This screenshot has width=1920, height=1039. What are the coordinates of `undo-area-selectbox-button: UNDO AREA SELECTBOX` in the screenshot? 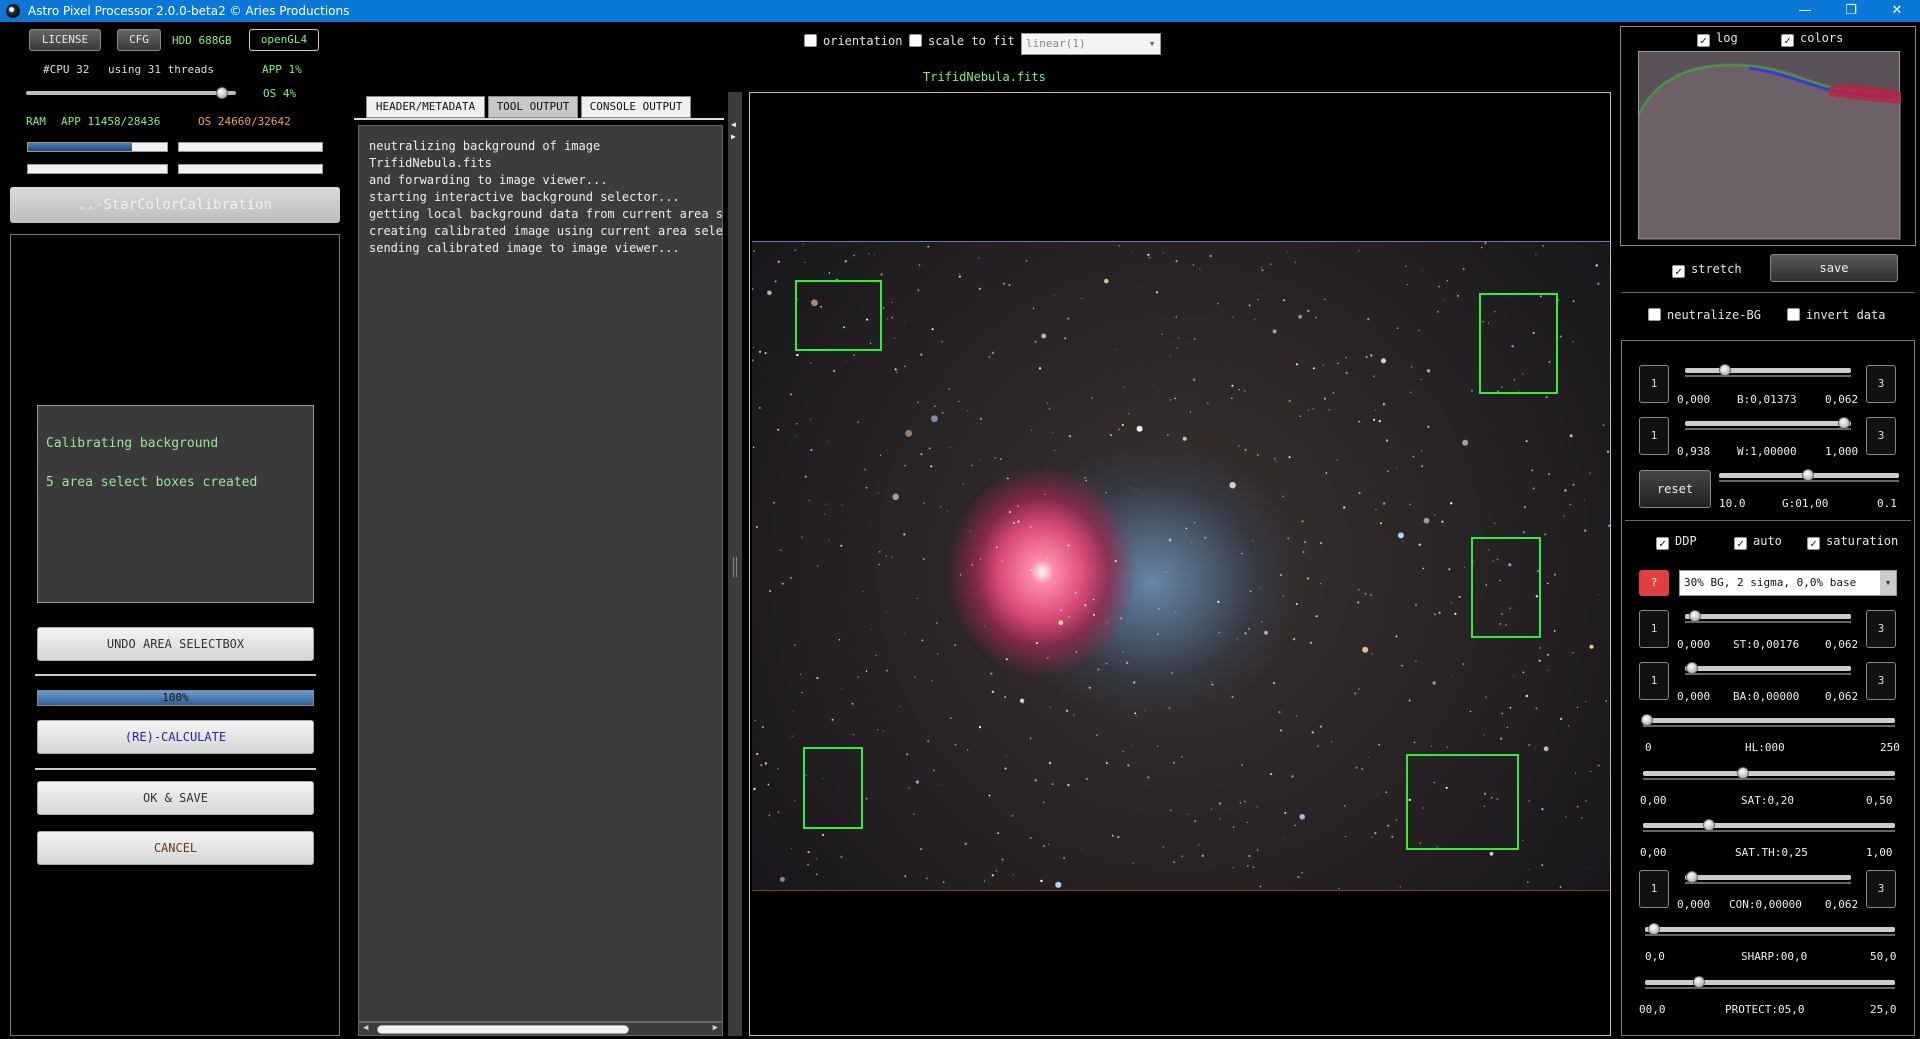 It's located at (175, 644).